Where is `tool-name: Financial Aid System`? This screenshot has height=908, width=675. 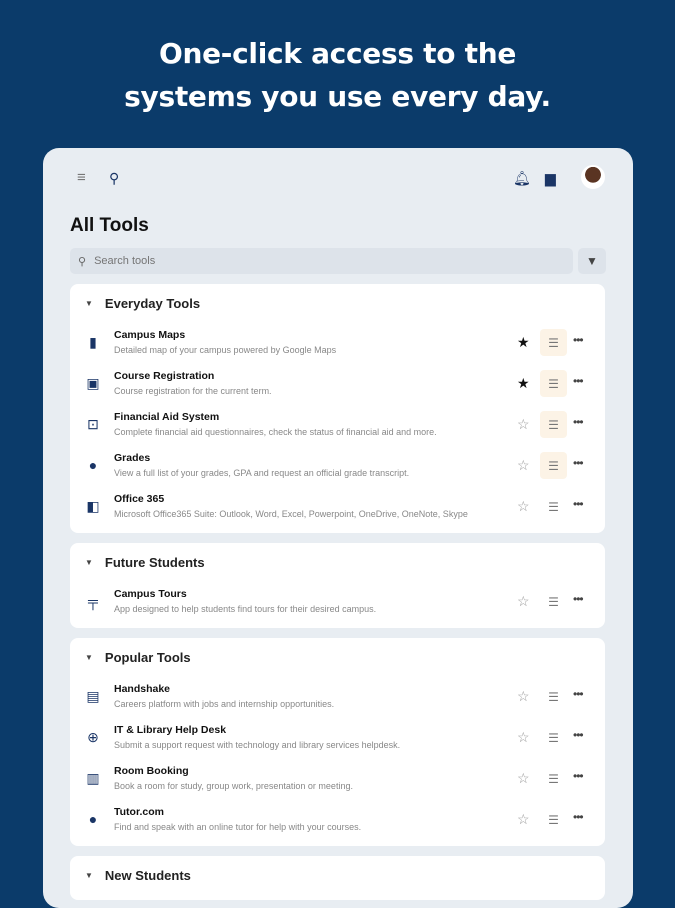 tool-name: Financial Aid System is located at coordinates (166, 417).